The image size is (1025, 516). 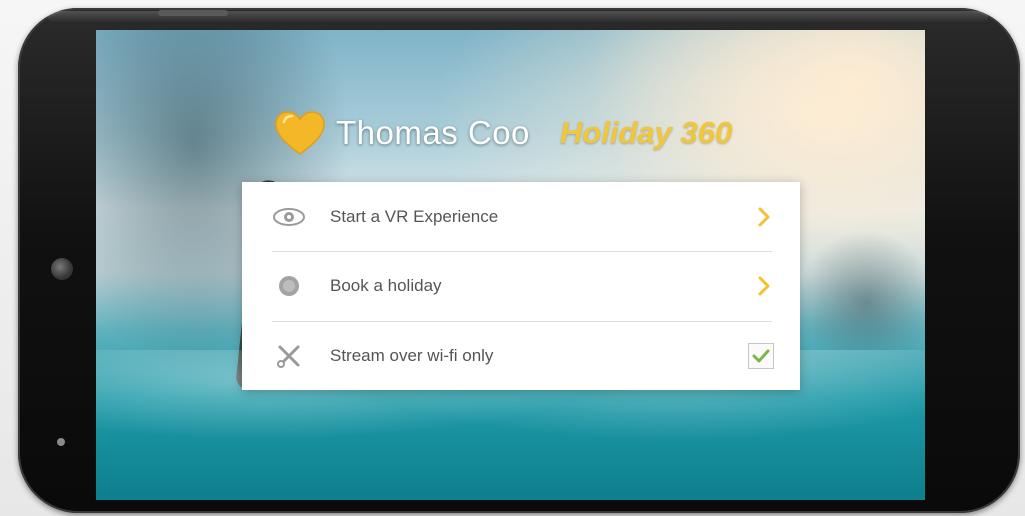 What do you see at coordinates (193, 13) in the screenshot?
I see `power-button` at bounding box center [193, 13].